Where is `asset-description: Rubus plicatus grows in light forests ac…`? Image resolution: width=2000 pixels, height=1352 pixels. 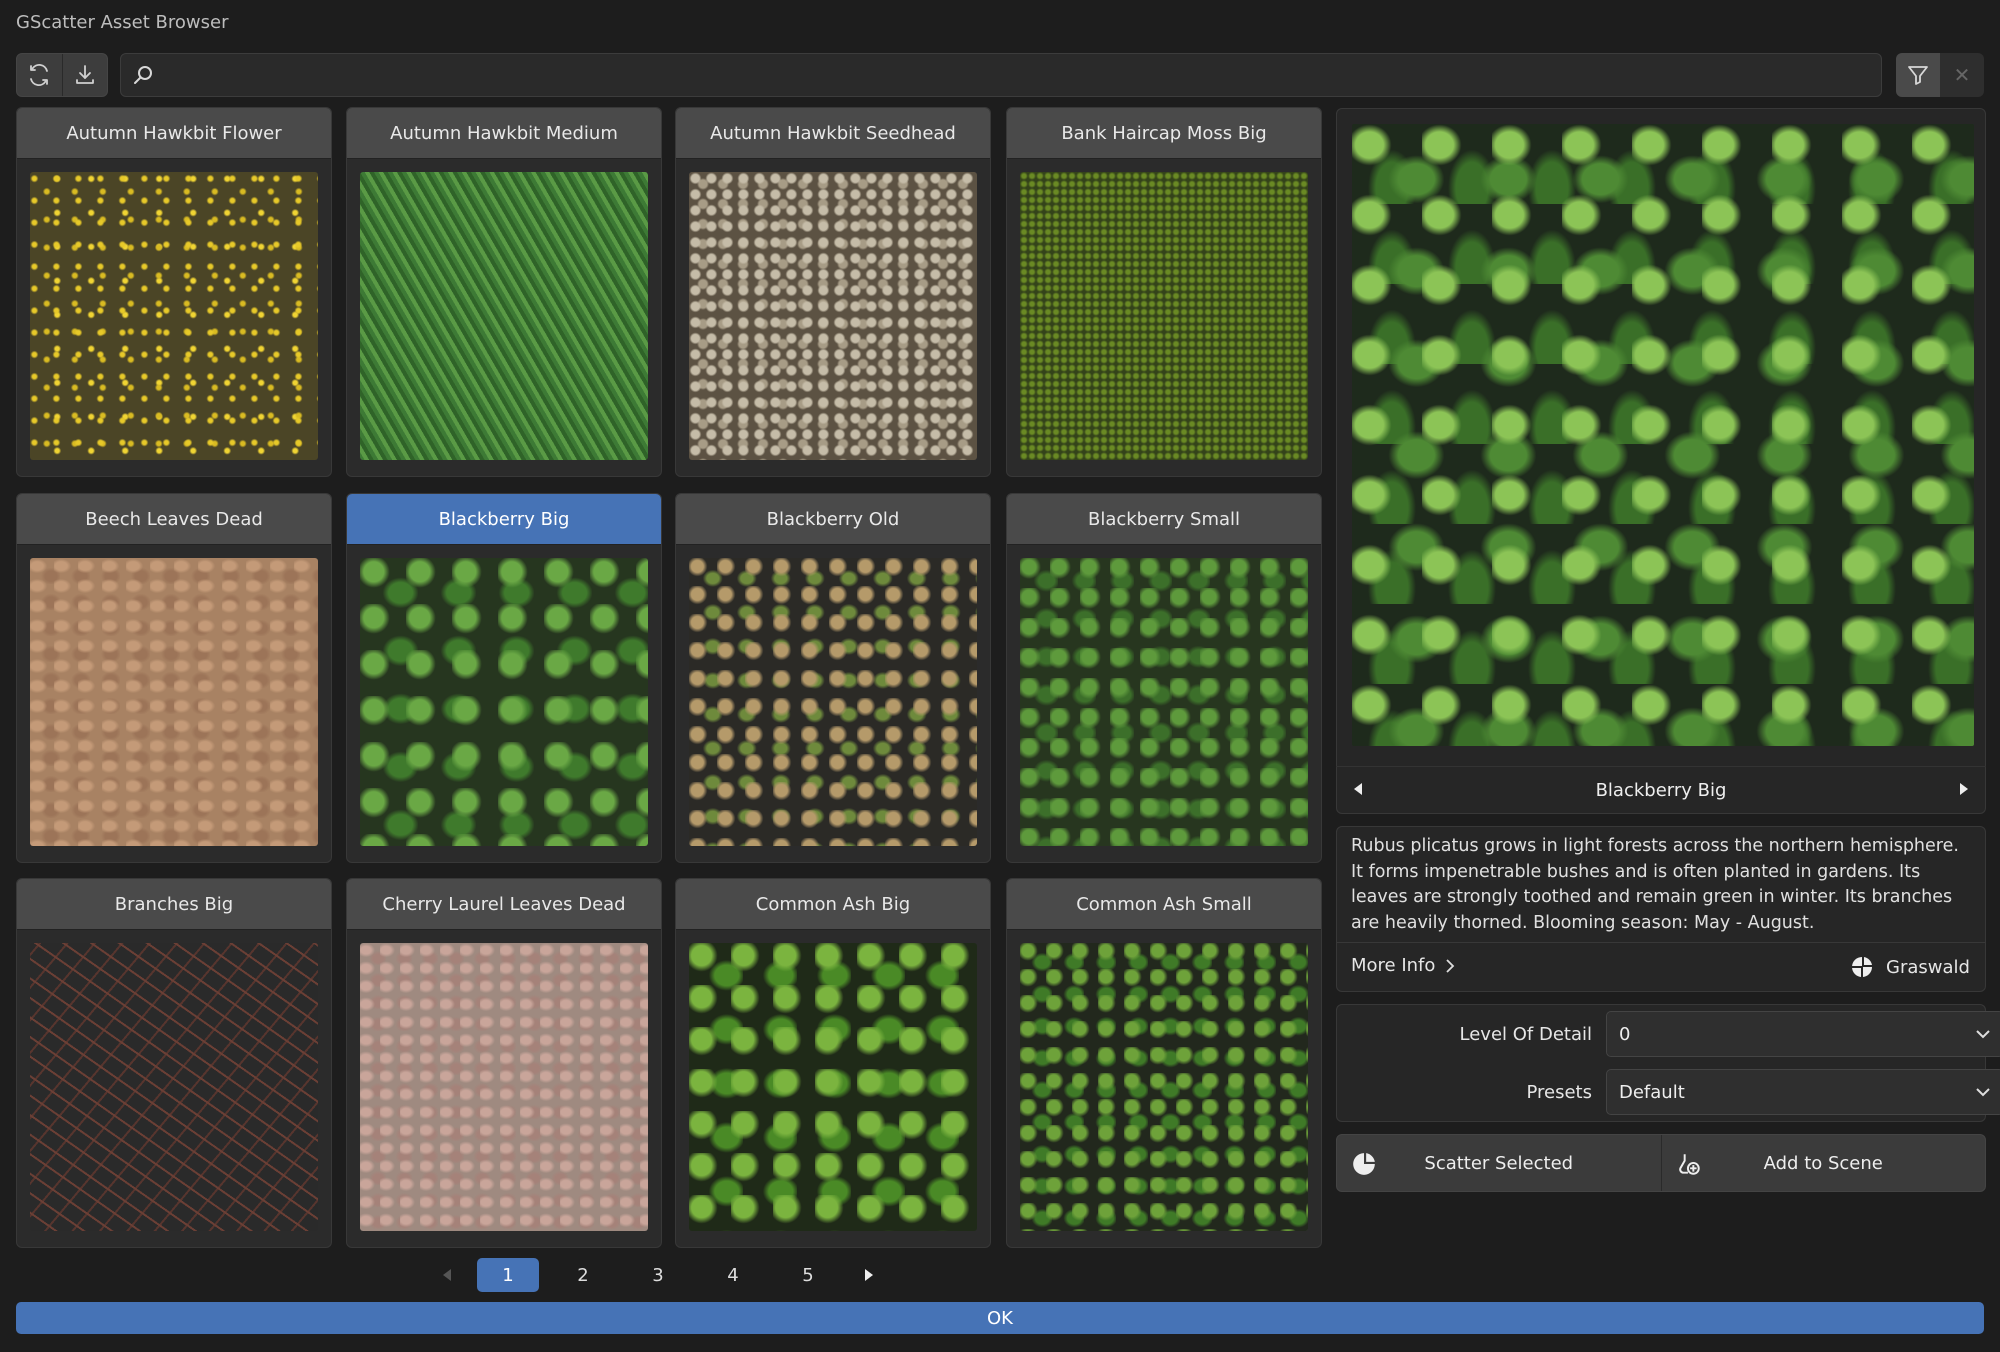
asset-description: Rubus plicatus grows in light forests ac… is located at coordinates (1655, 884).